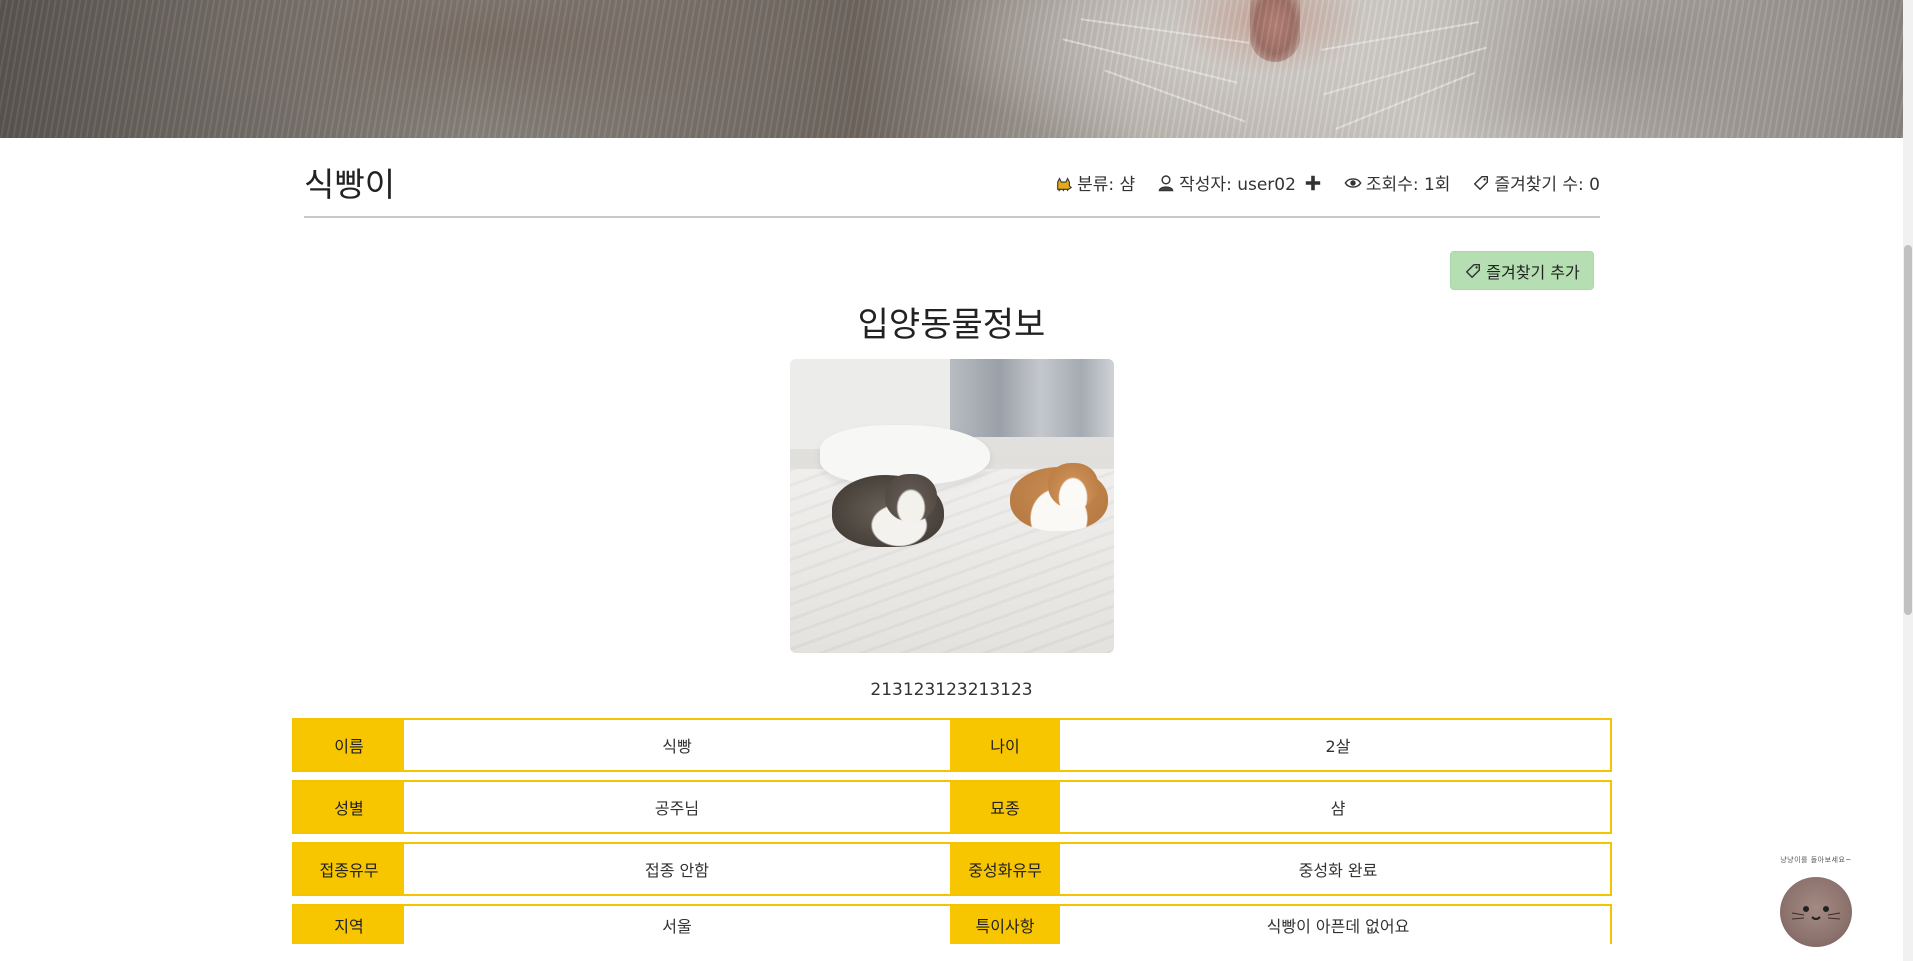 This screenshot has height=961, width=1913. What do you see at coordinates (951, 325) in the screenshot?
I see `section-title: 입양동물정보` at bounding box center [951, 325].